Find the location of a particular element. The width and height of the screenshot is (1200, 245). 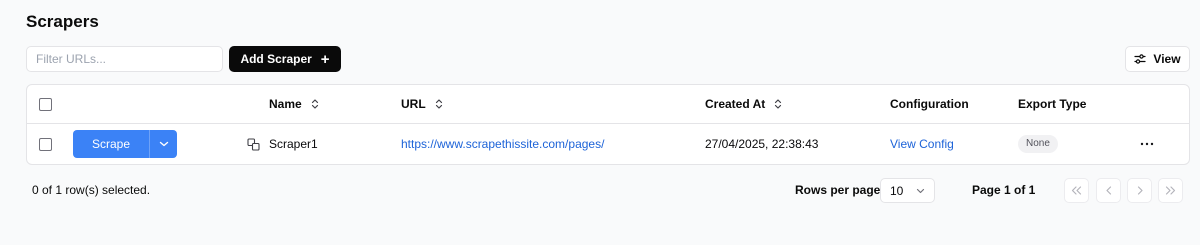

scrape-button-group: Scrape is located at coordinates (125, 144).